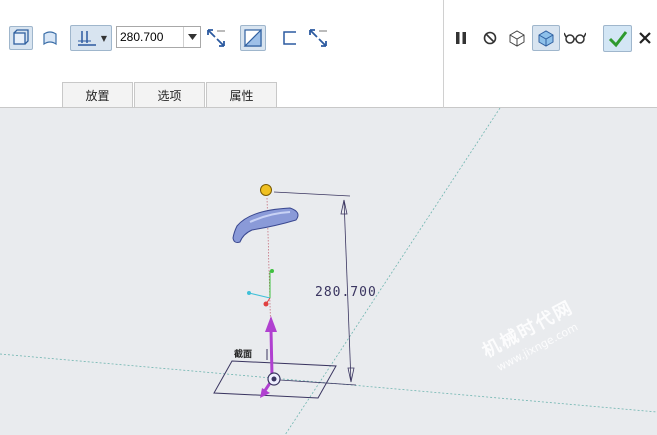  I want to click on surface-icon, so click(50, 38).